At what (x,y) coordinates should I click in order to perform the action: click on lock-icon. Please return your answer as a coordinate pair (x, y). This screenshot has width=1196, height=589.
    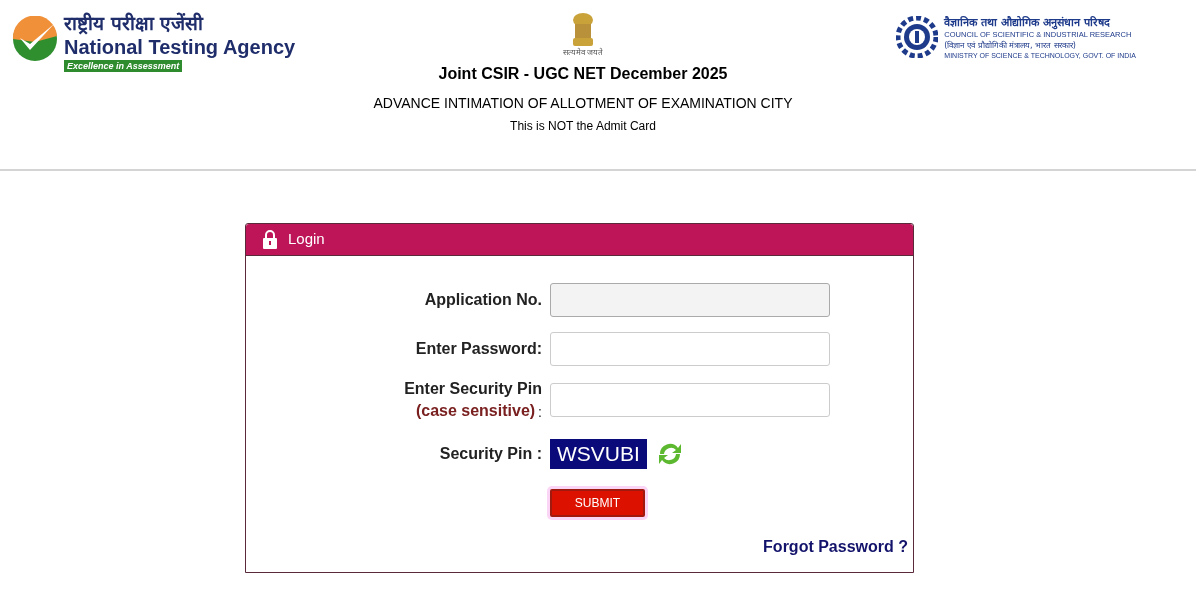
    Looking at the image, I should click on (270, 239).